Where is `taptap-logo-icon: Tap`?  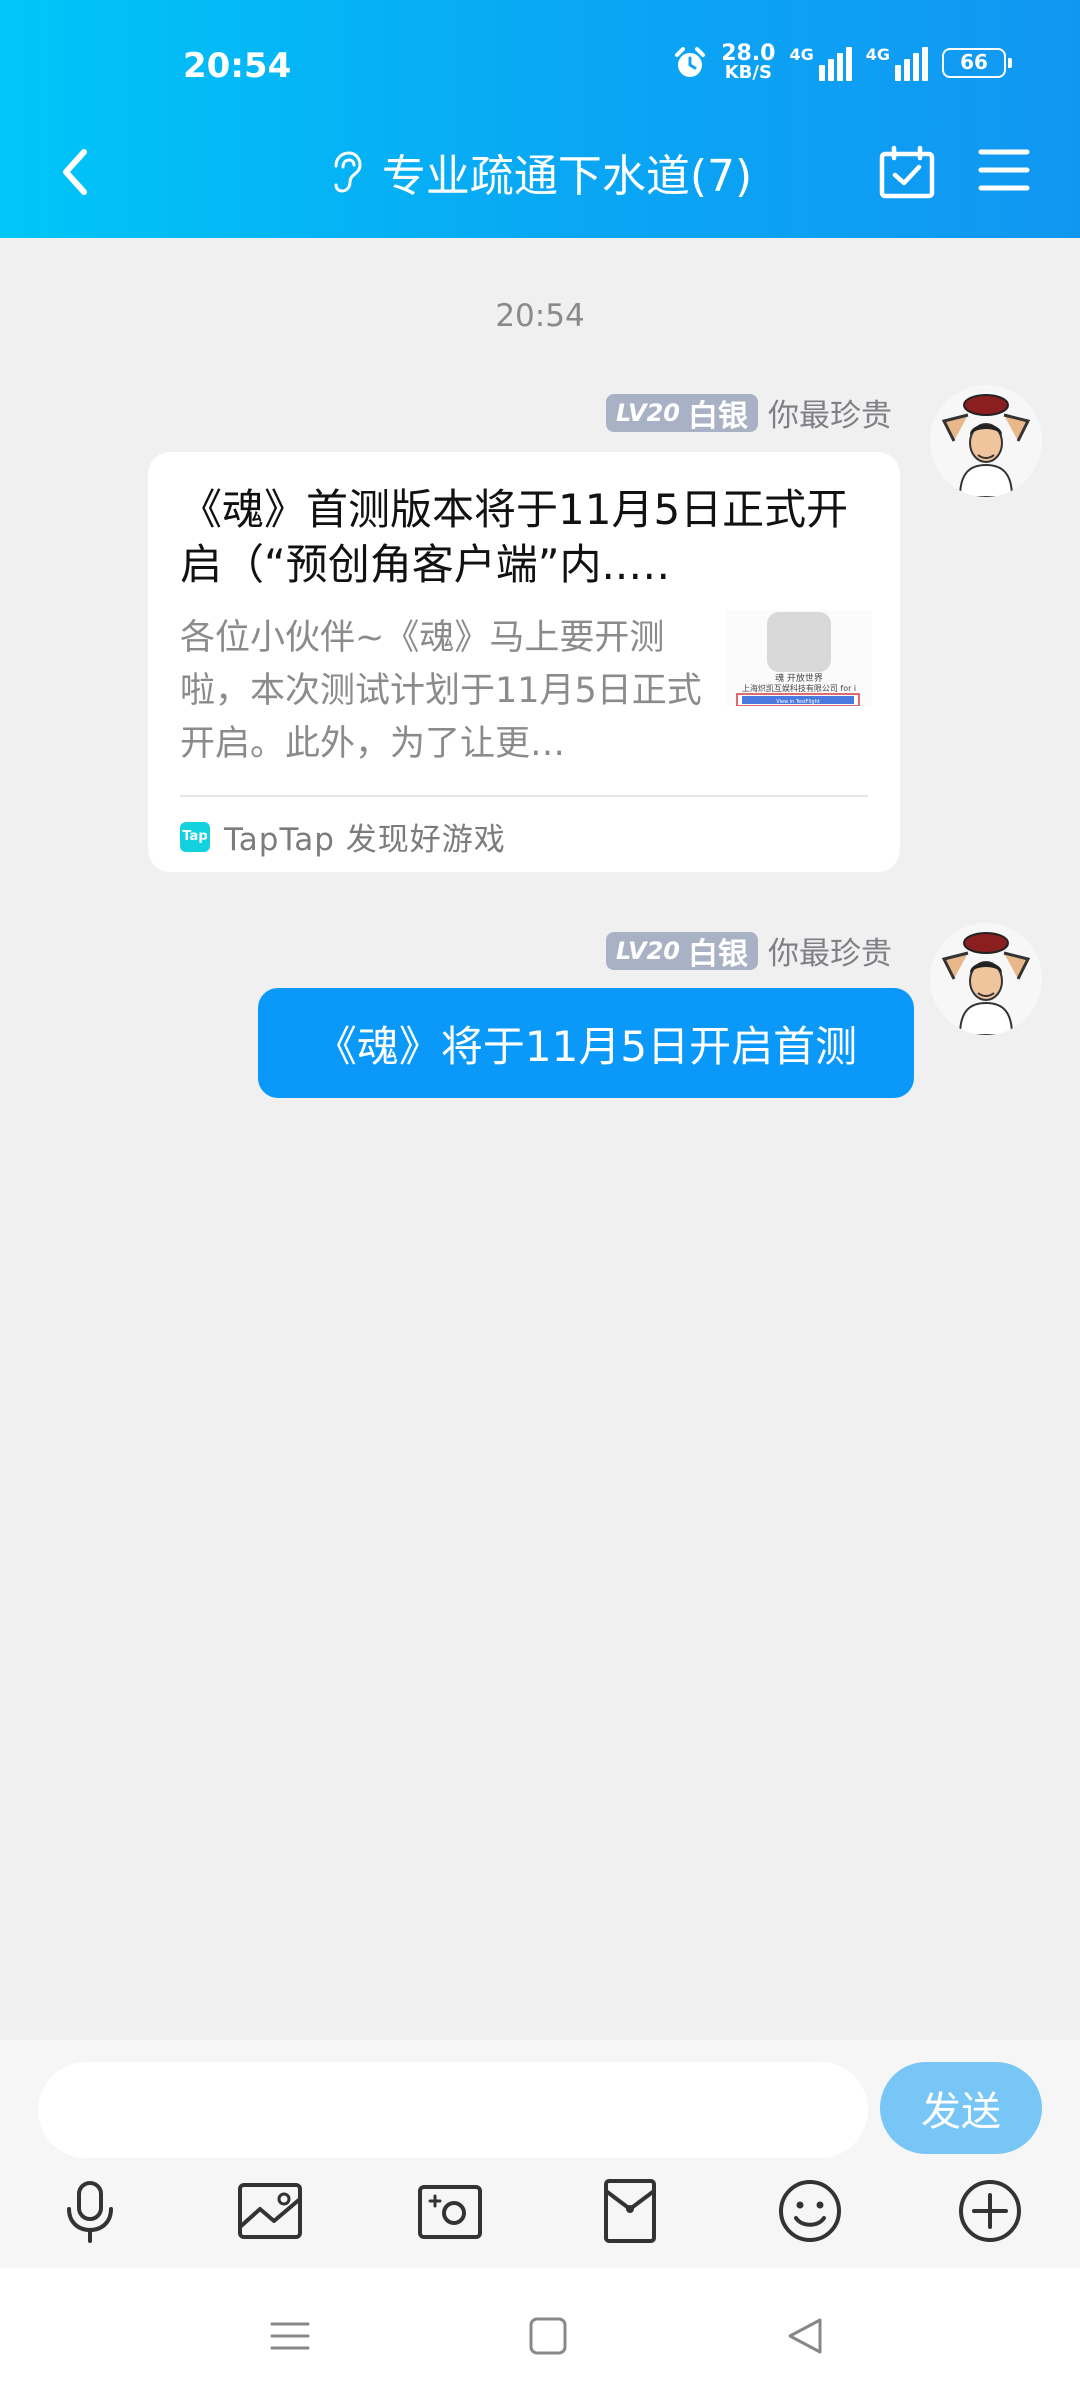 taptap-logo-icon: Tap is located at coordinates (195, 836).